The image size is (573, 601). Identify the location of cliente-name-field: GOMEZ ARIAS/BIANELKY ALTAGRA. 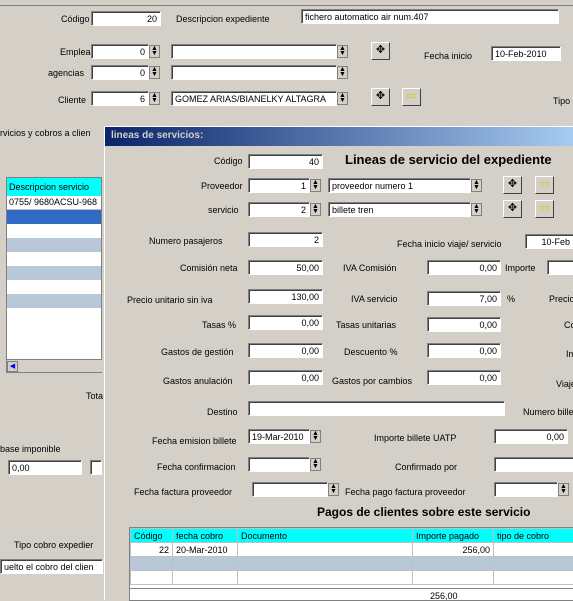
(254, 98).